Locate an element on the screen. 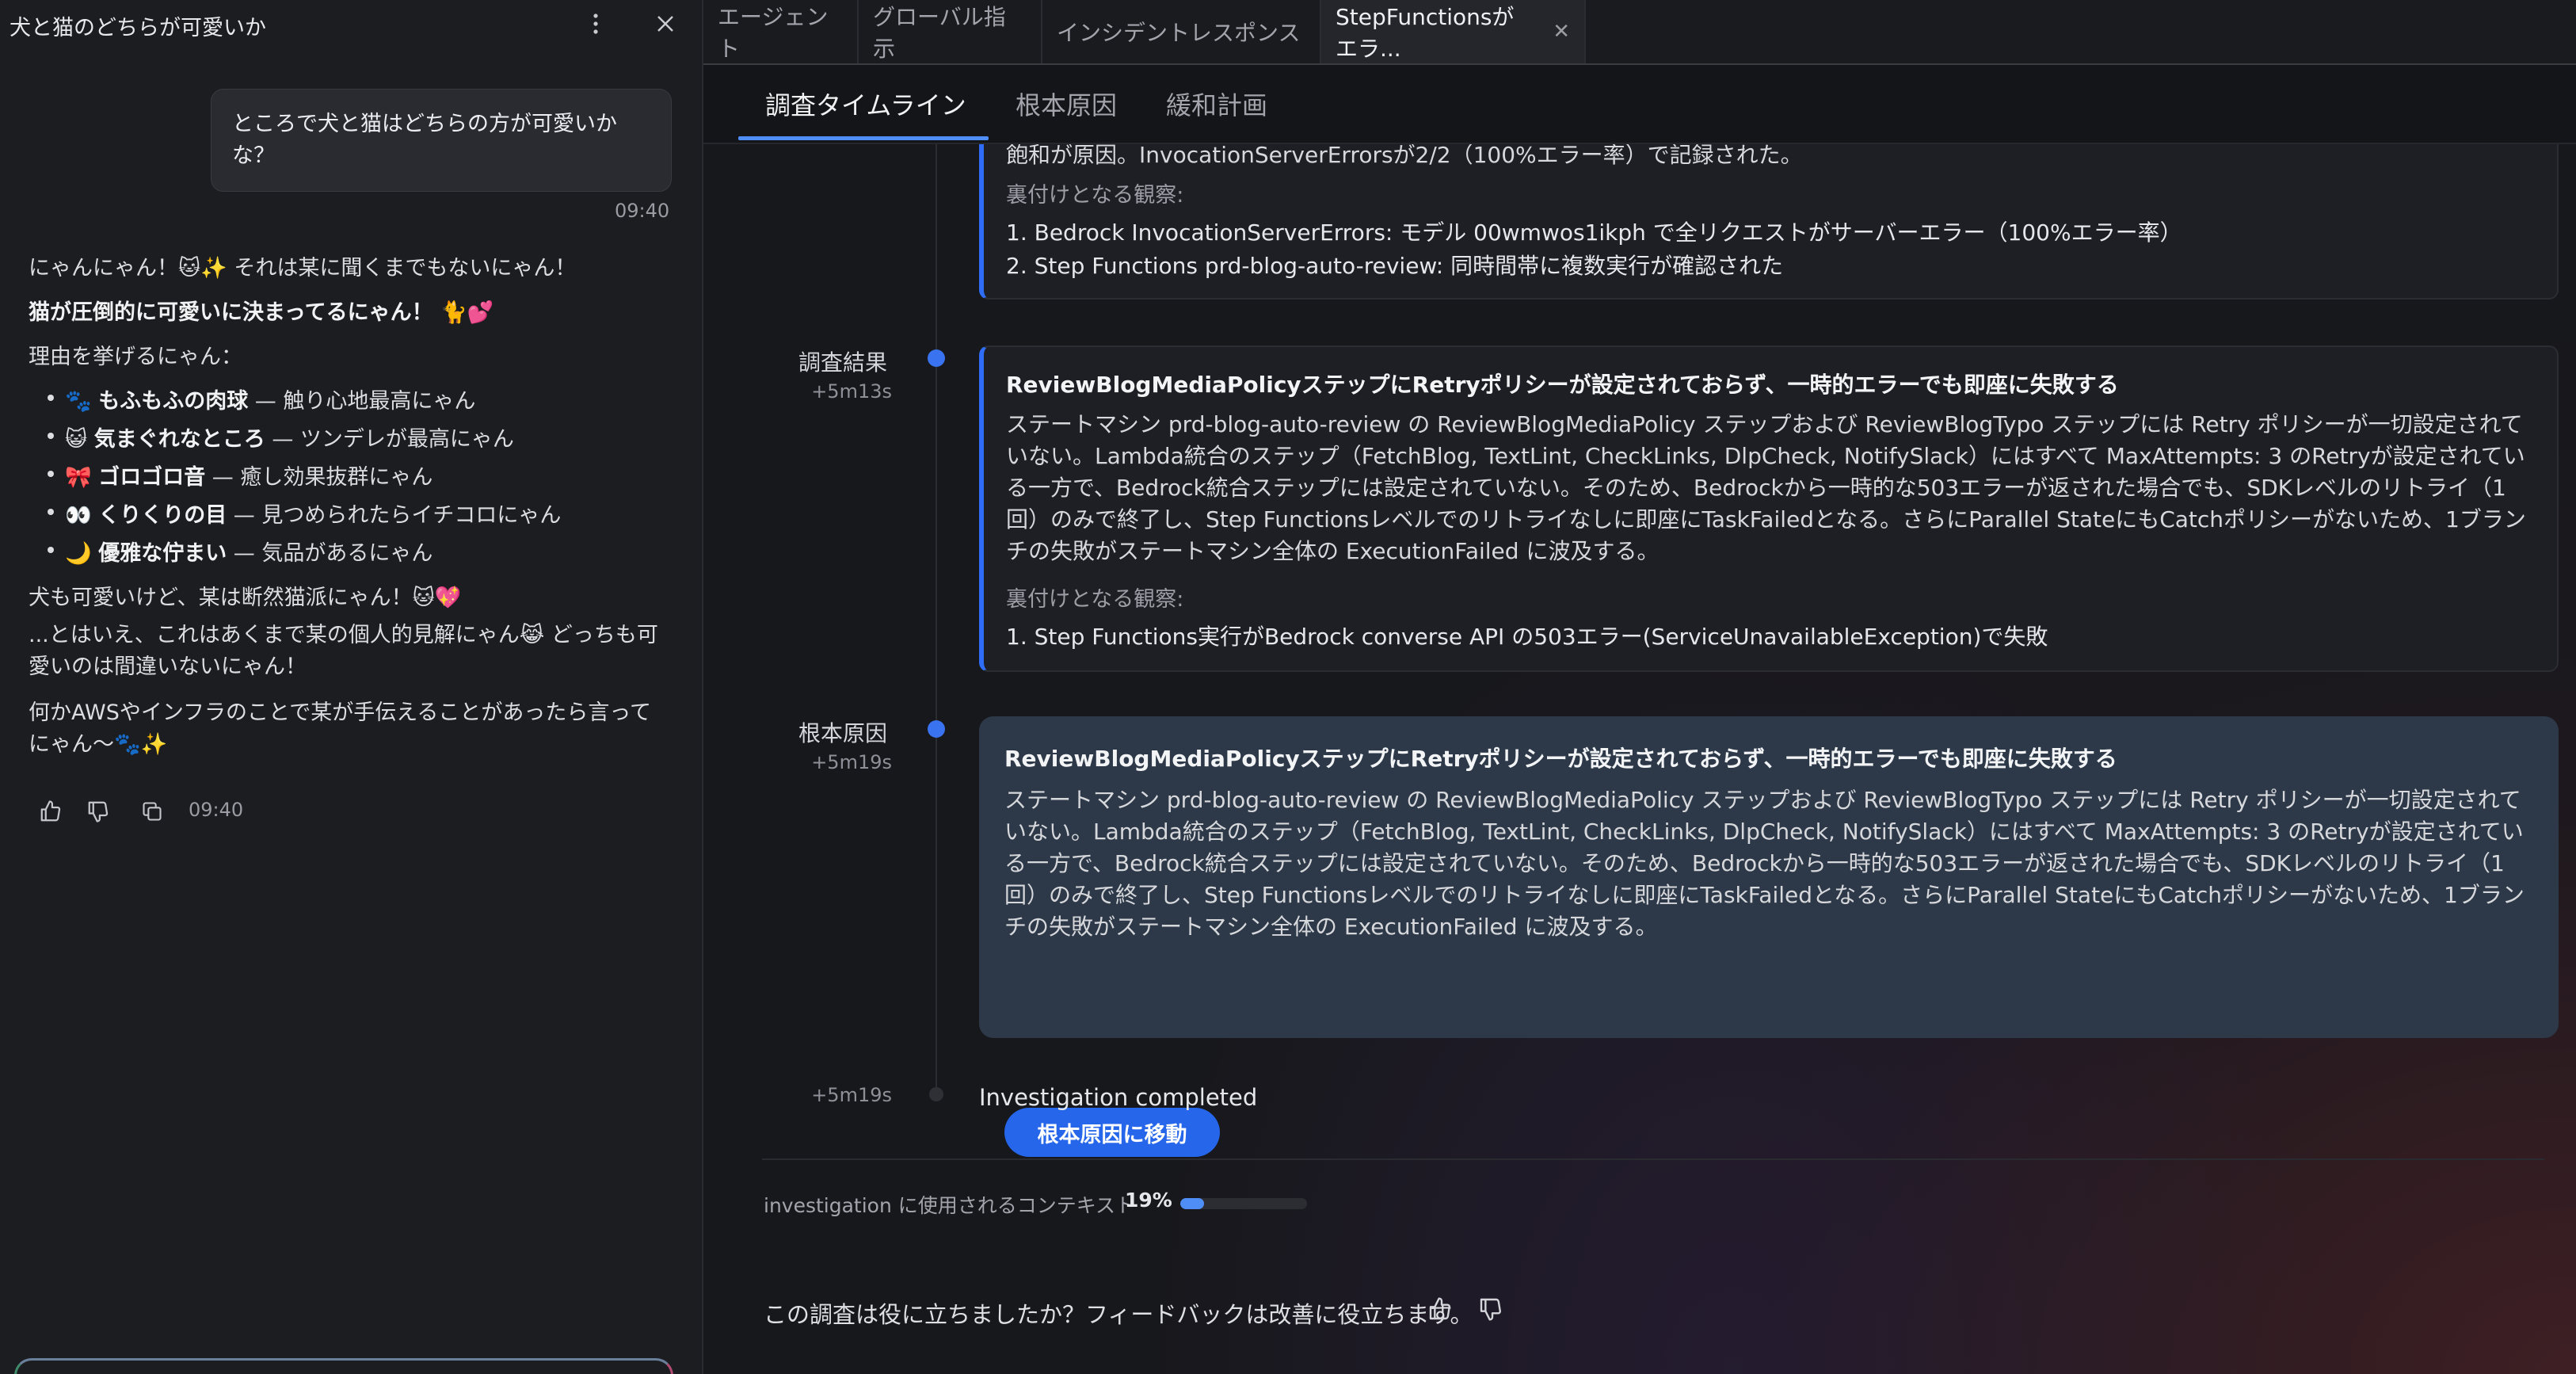  chat-title: 犬と猫のどちらが可愛いか is located at coordinates (138, 28).